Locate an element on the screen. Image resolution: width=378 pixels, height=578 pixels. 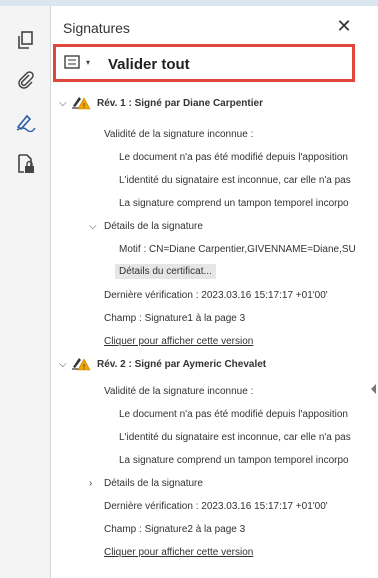
revision-1-title: Rév. 1 : Signé par Diane Carpentier is located at coordinates (180, 103).